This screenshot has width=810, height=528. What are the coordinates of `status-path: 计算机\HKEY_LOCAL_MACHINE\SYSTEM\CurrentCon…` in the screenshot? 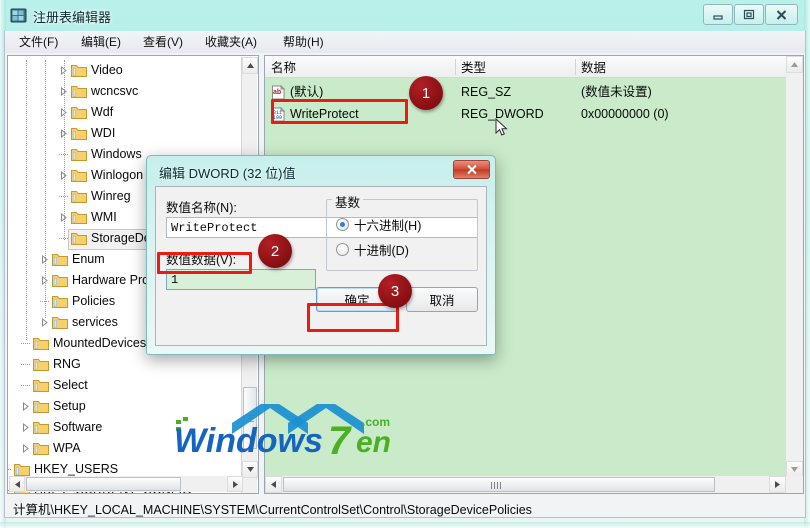 It's located at (272, 510).